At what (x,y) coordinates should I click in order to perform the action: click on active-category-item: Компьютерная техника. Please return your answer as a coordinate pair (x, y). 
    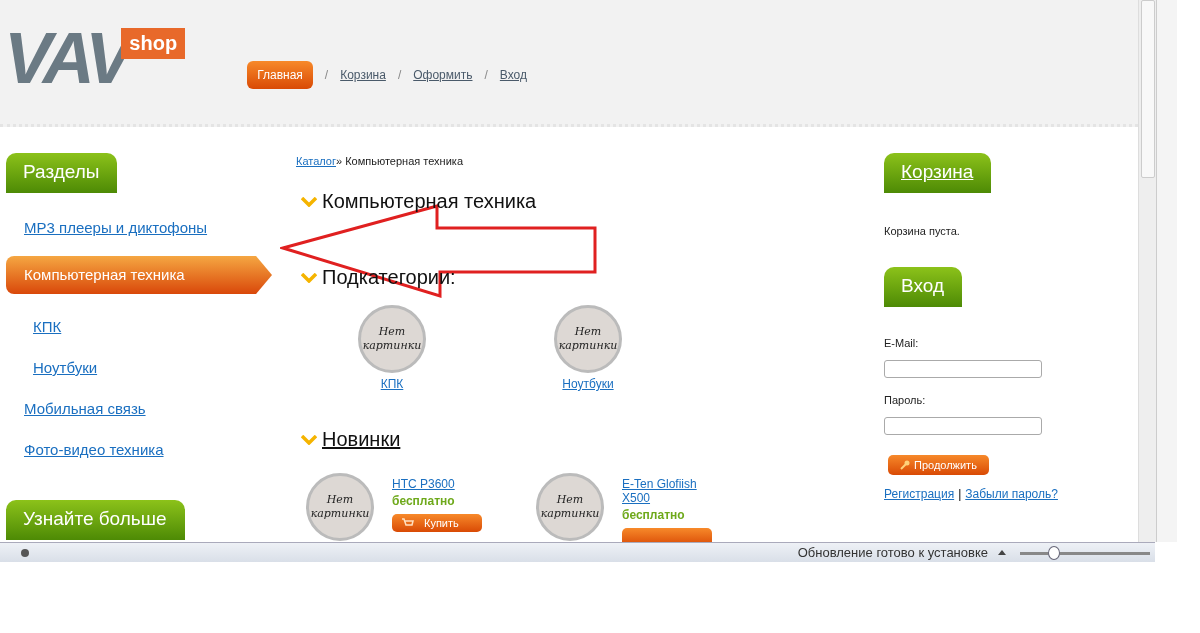
    Looking at the image, I should click on (139, 275).